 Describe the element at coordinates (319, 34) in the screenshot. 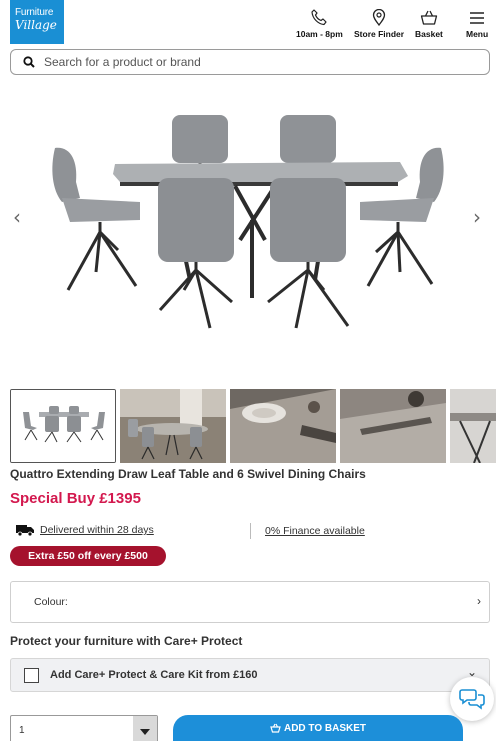

I see `opening-hours-label: 10am - 8pm` at that location.